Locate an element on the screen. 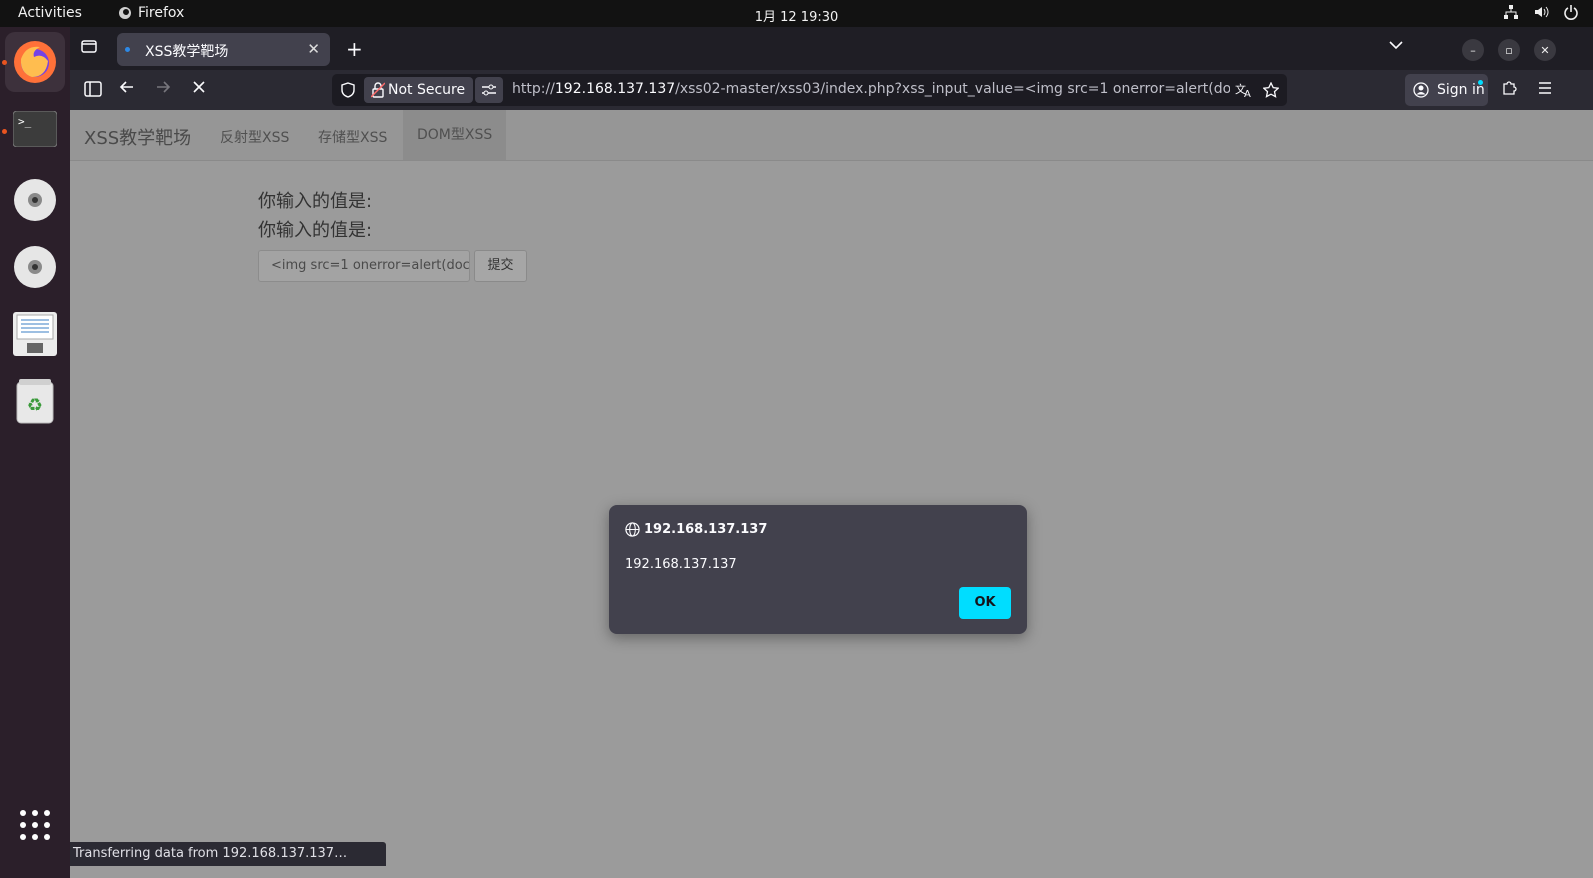  tab-title: XSS教学靶场 is located at coordinates (187, 52).